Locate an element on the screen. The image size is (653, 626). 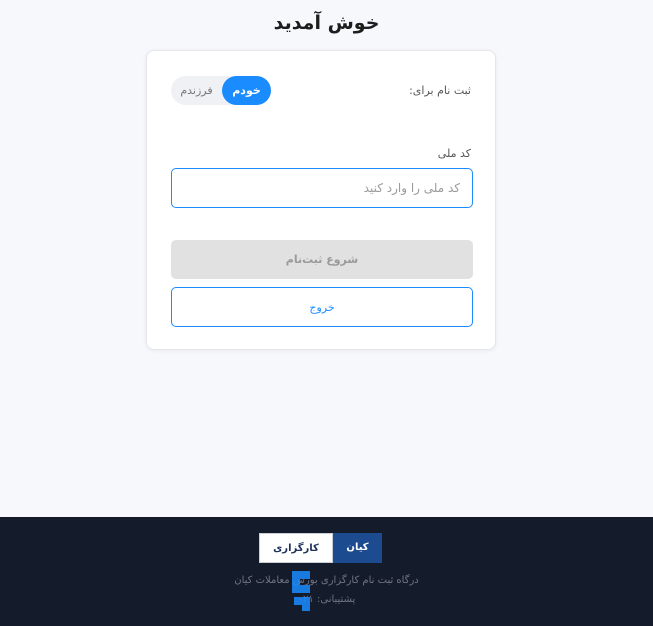
logo-brand: کیان is located at coordinates (357, 548).